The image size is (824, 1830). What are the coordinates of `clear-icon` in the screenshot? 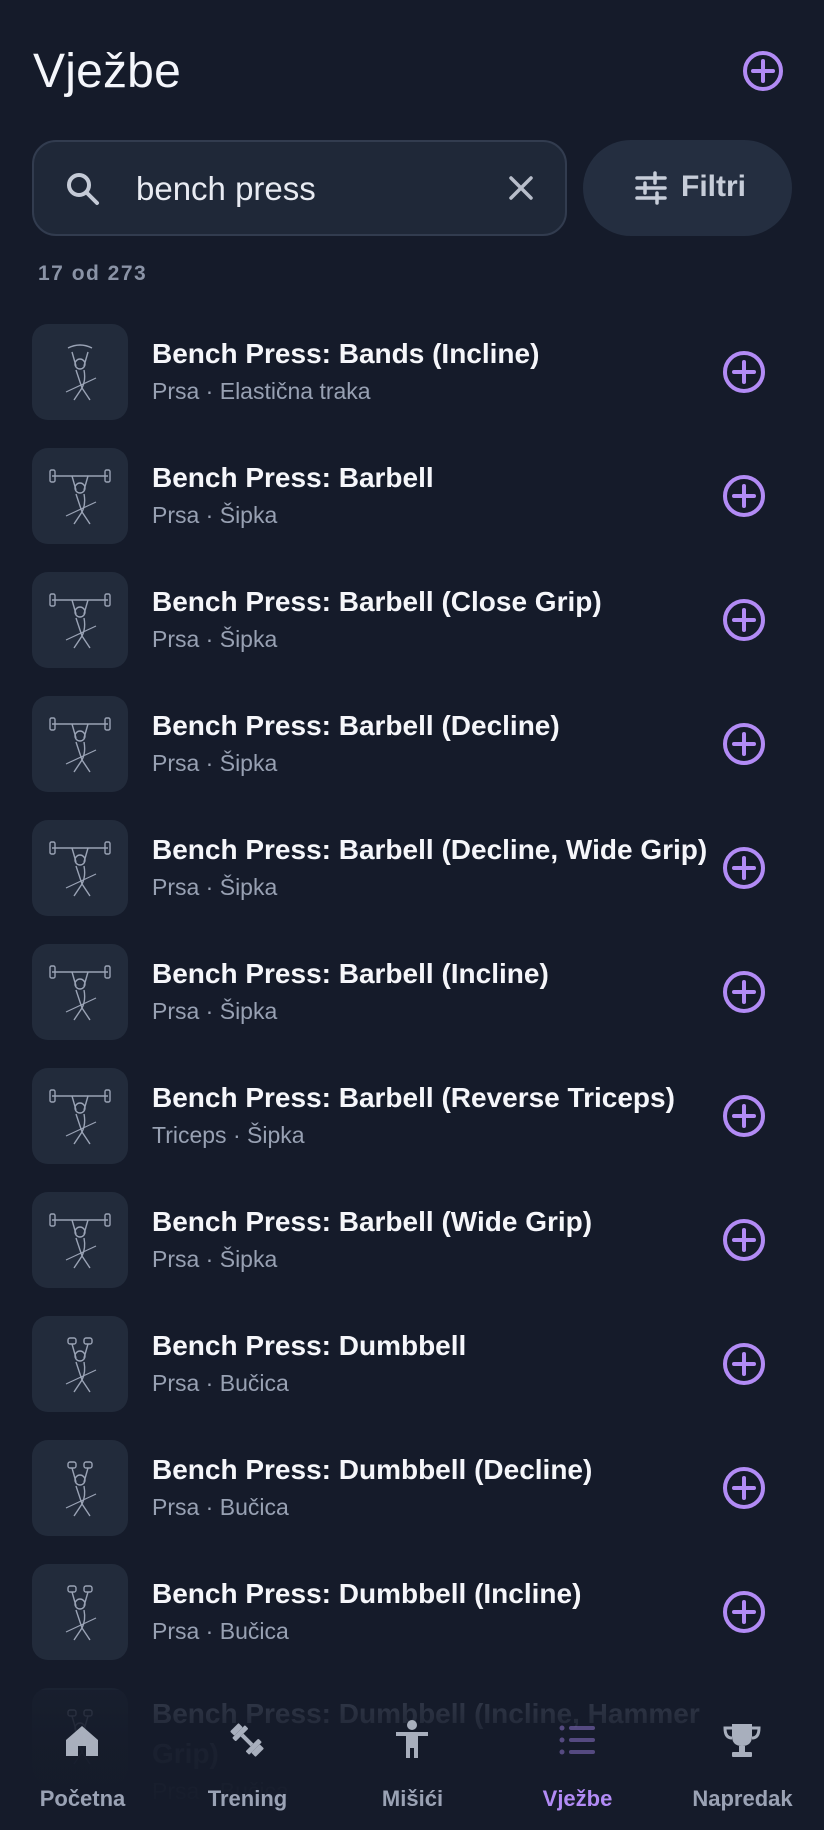 It's located at (521, 188).